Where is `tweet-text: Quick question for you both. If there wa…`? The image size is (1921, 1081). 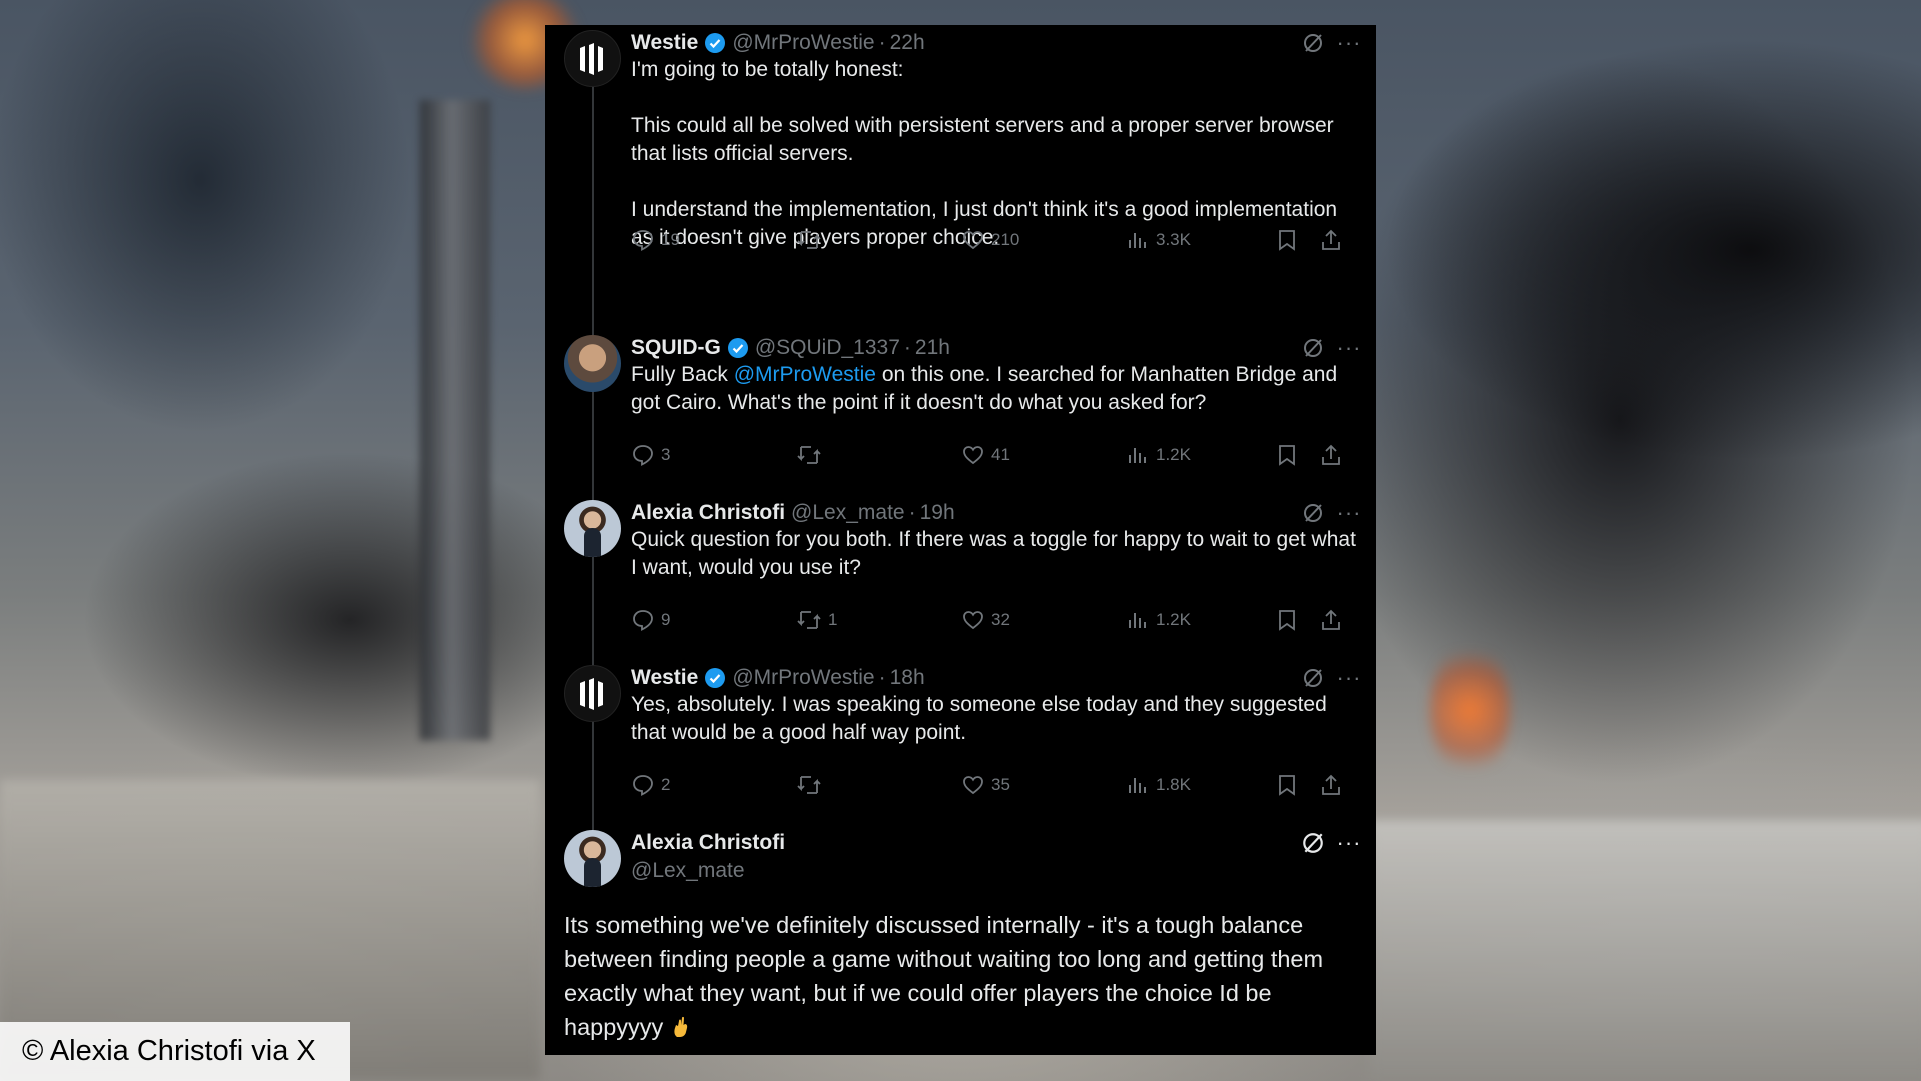 tweet-text: Quick question for you both. If there wa… is located at coordinates (993, 553).